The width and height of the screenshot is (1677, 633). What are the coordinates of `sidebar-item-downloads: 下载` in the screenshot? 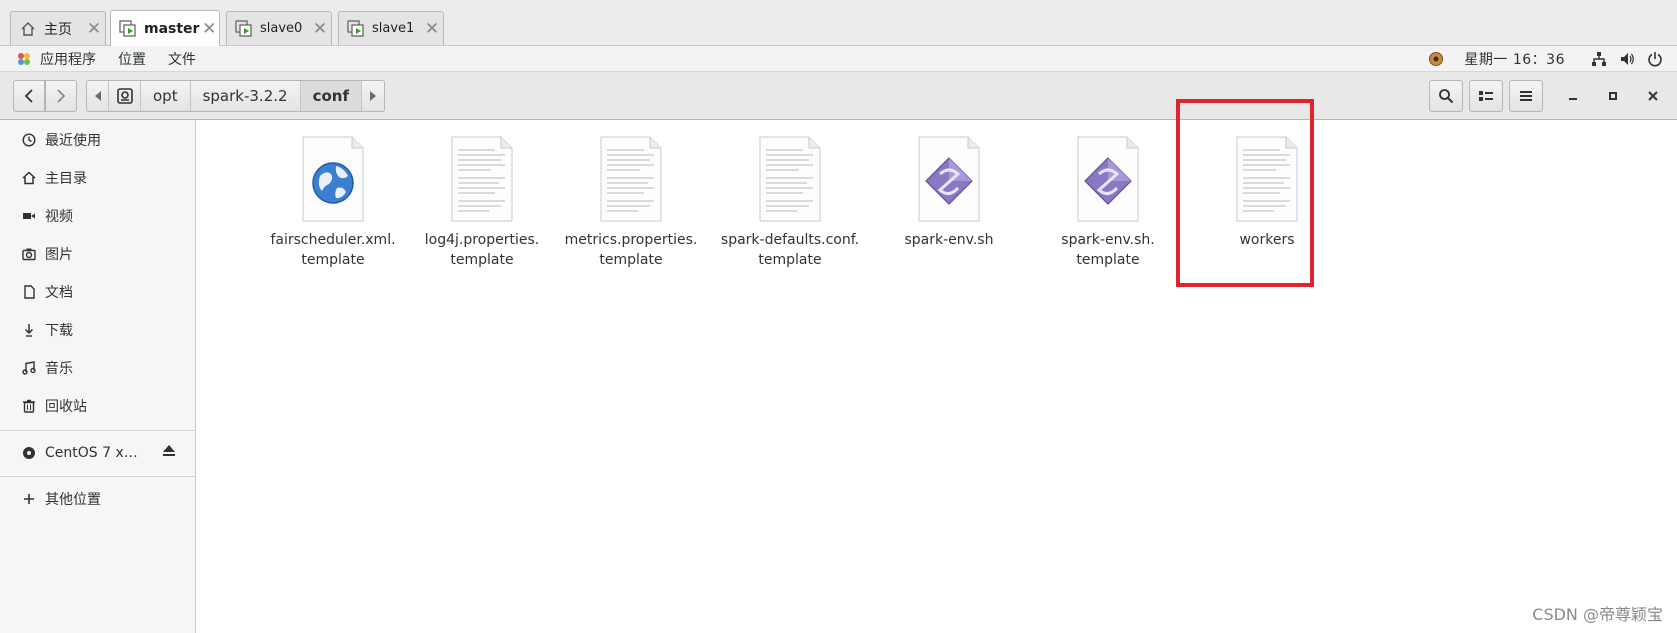 It's located at (98, 330).